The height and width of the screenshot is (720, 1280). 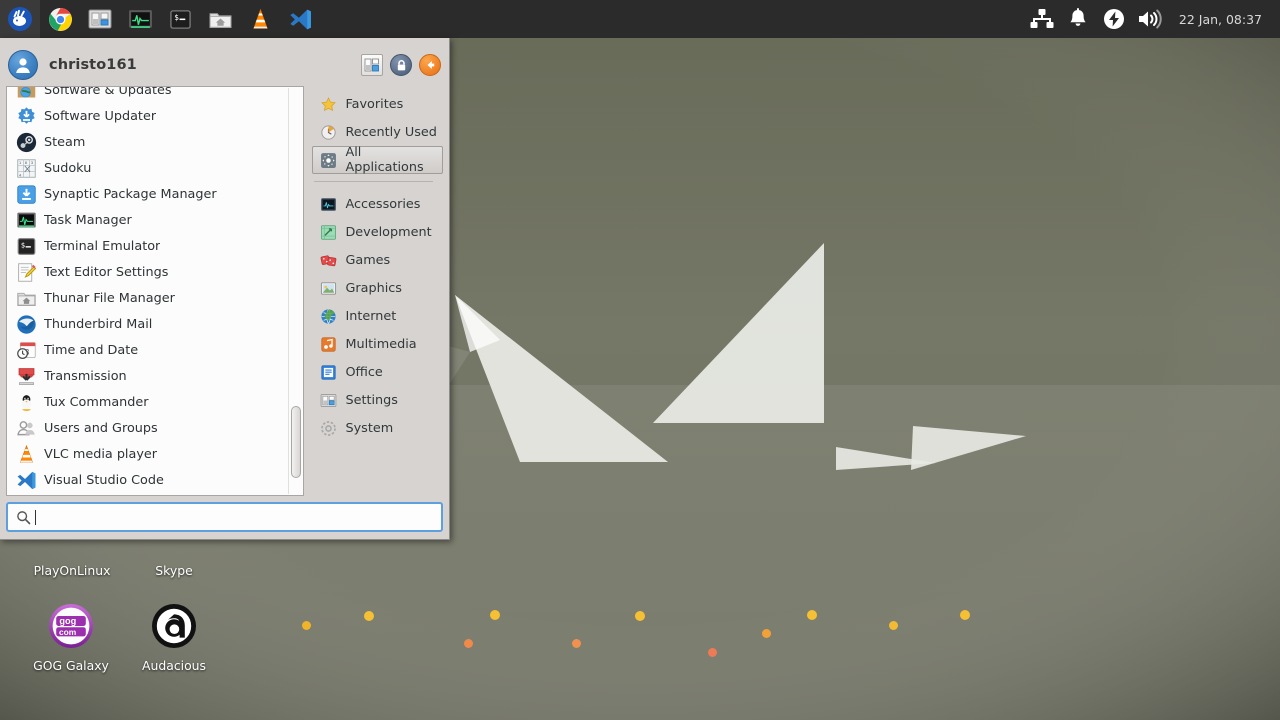 What do you see at coordinates (140, 19) in the screenshot?
I see `task-manager-button` at bounding box center [140, 19].